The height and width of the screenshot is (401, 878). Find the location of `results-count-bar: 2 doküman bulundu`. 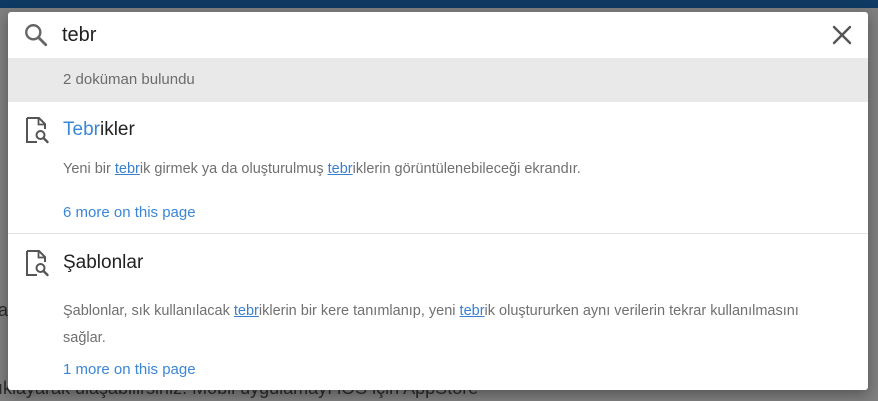

results-count-bar: 2 doküman bulundu is located at coordinates (438, 80).